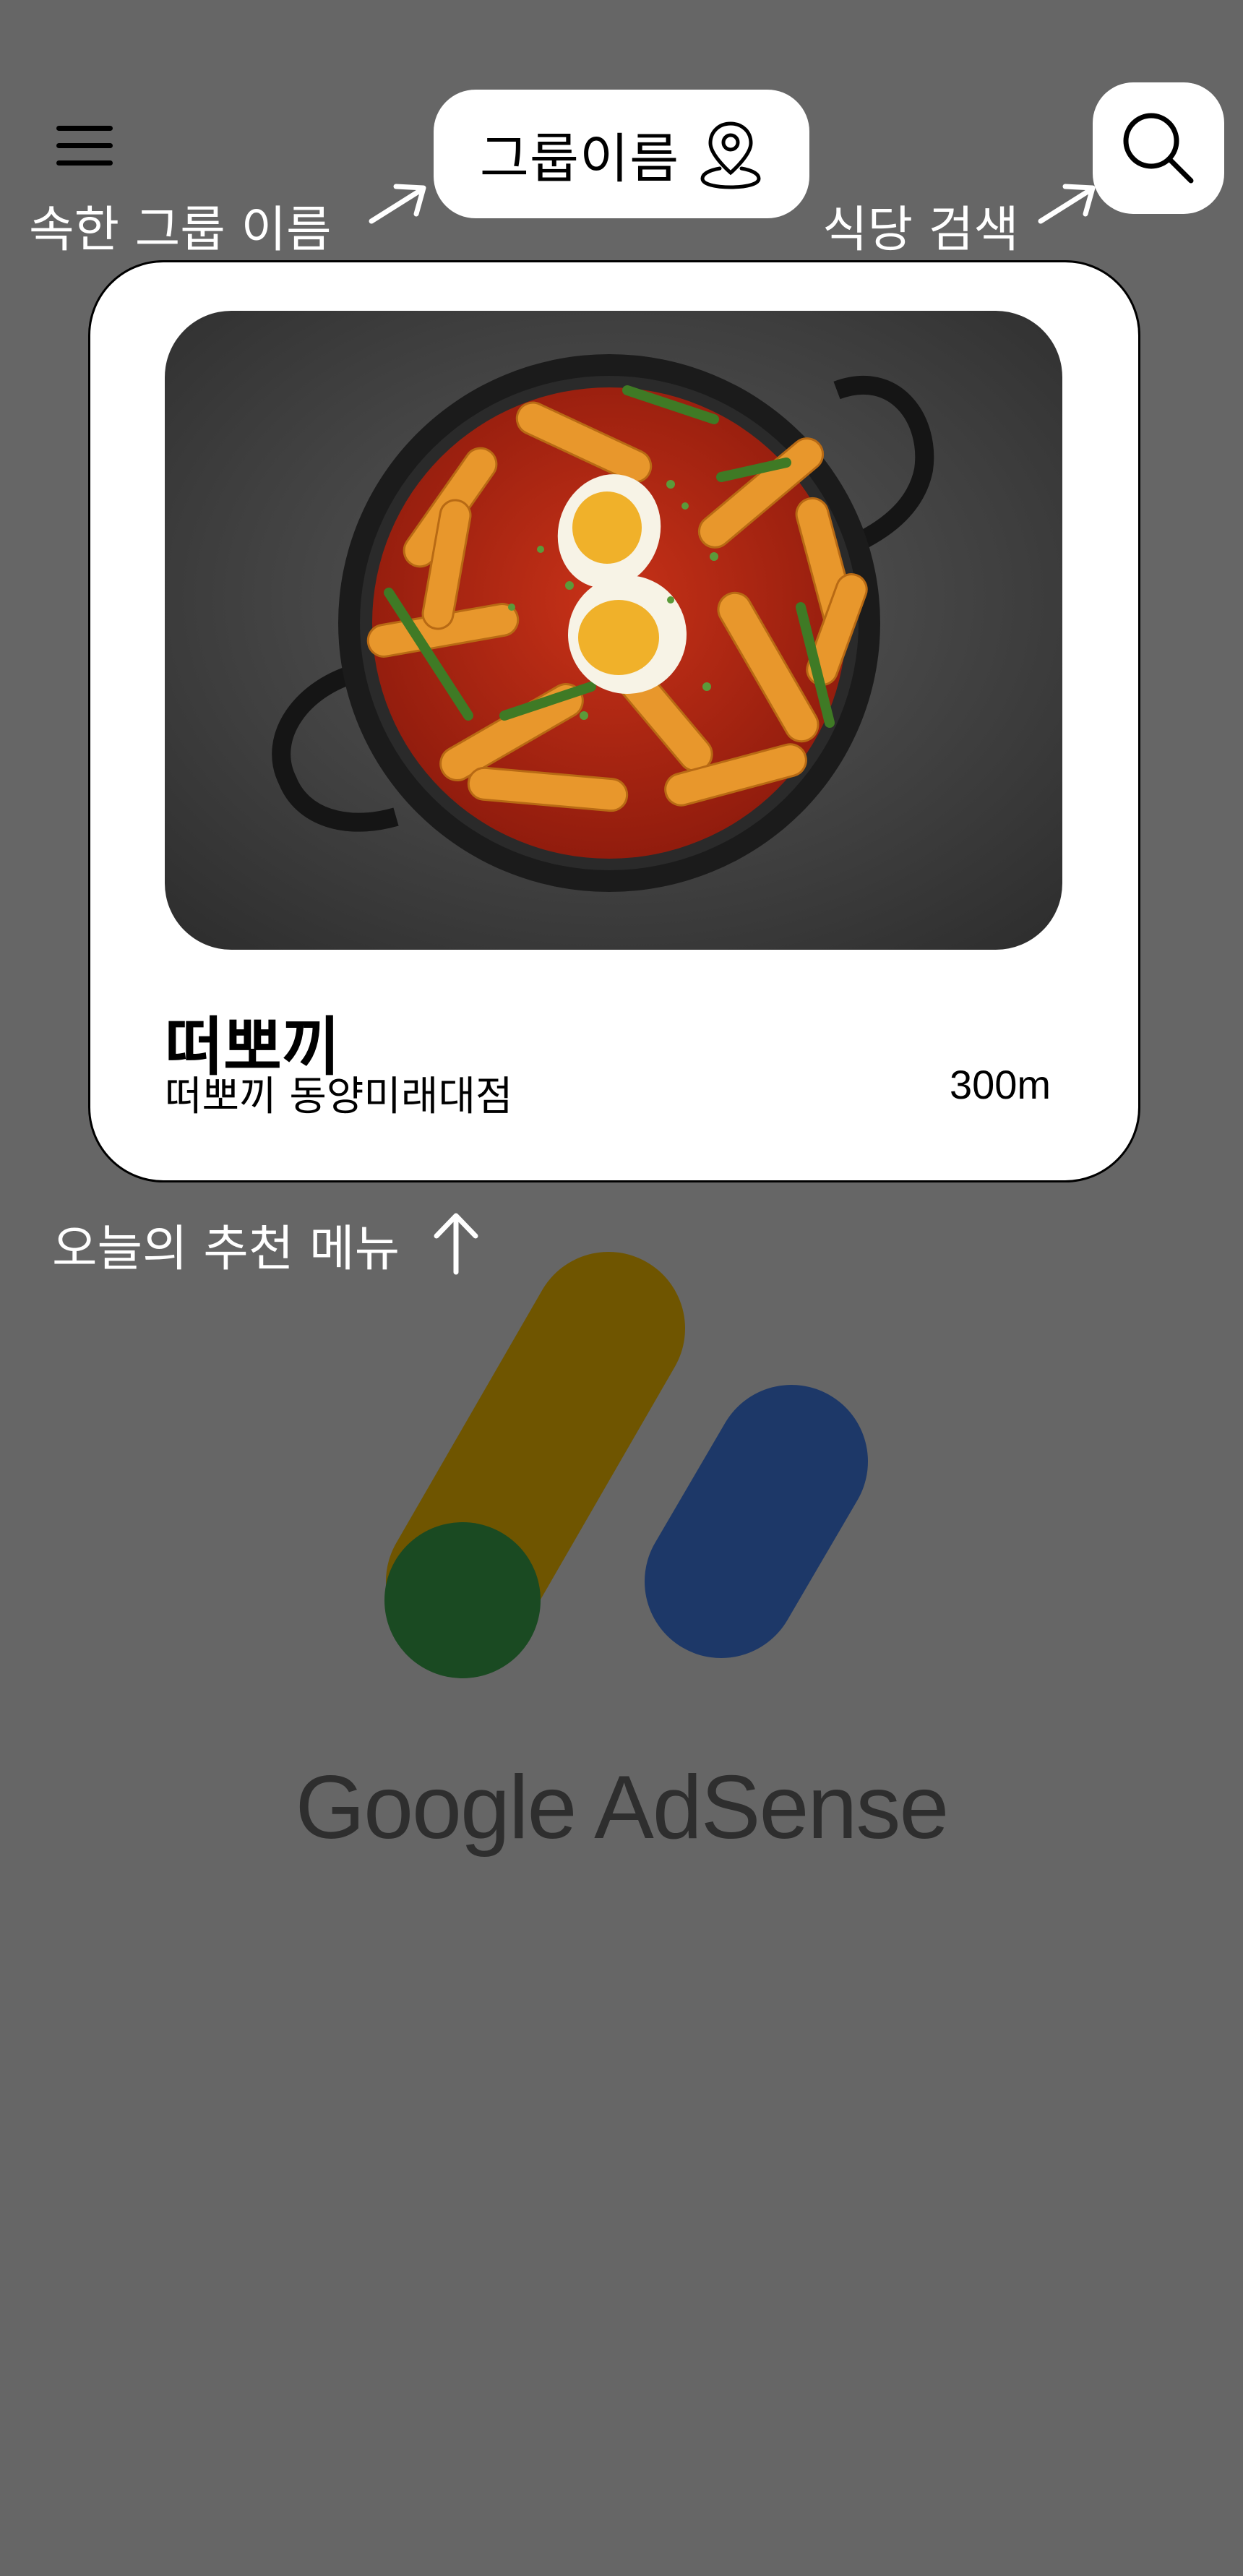 The image size is (1243, 2576). Describe the element at coordinates (579, 159) in the screenshot. I see `group-name: 그룹이름` at that location.